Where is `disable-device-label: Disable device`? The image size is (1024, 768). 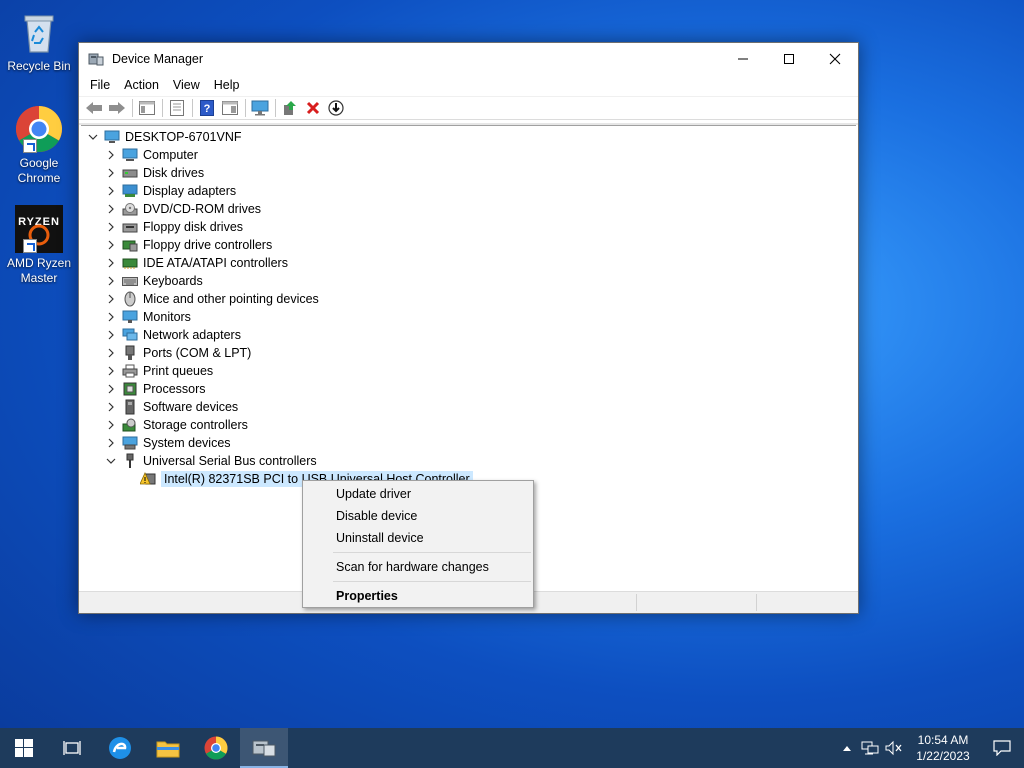
disable-device-label: Disable device is located at coordinates (377, 516).